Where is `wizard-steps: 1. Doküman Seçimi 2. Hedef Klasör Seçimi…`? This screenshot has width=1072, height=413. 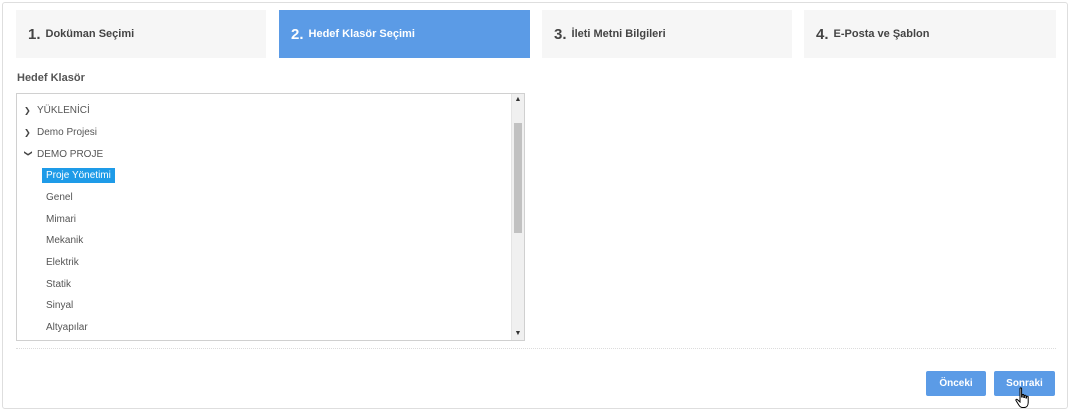 wizard-steps: 1. Doküman Seçimi 2. Hedef Klasör Seçimi… is located at coordinates (536, 34).